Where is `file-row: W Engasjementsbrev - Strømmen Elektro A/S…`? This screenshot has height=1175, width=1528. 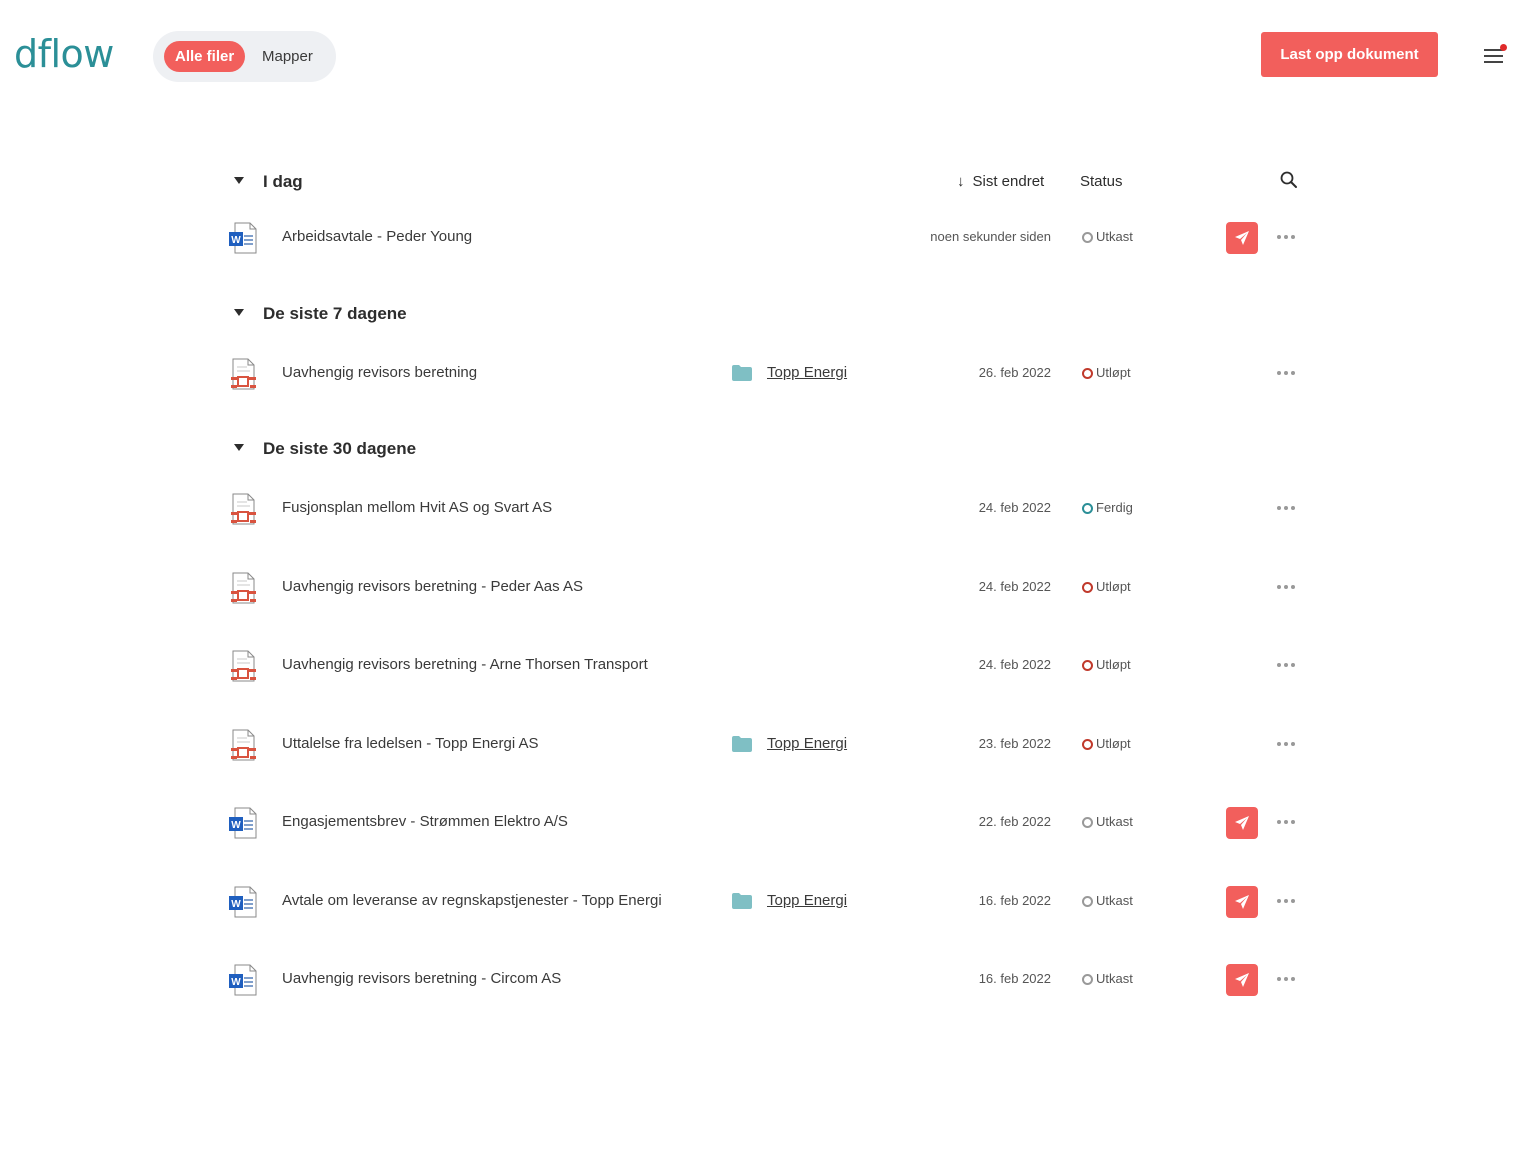
file-row: W Engasjementsbrev - Strømmen Elektro A/S… is located at coordinates (765, 823).